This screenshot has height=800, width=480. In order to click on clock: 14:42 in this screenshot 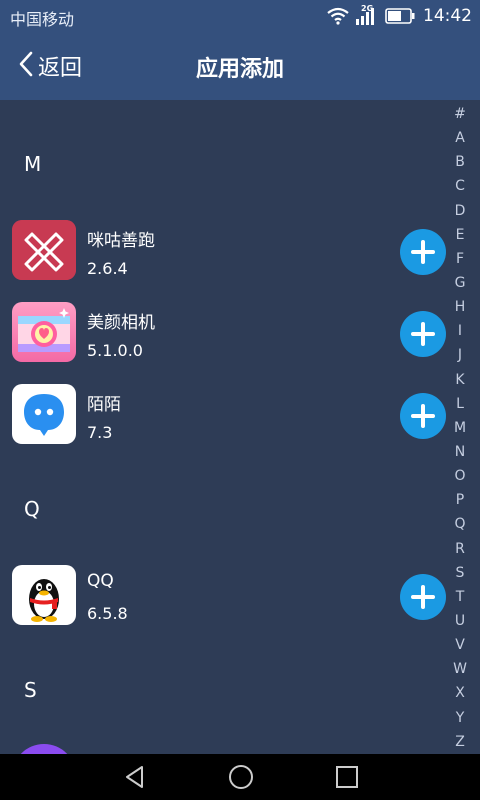, I will do `click(447, 16)`.